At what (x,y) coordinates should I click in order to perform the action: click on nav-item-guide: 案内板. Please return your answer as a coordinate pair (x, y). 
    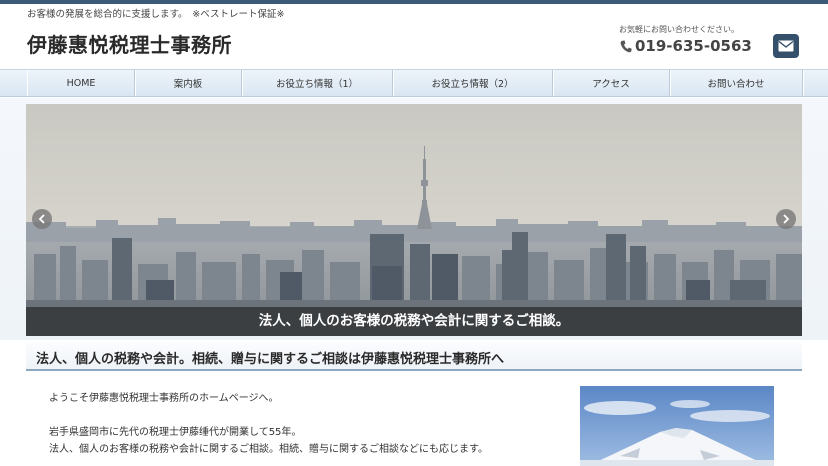
    Looking at the image, I should click on (188, 83).